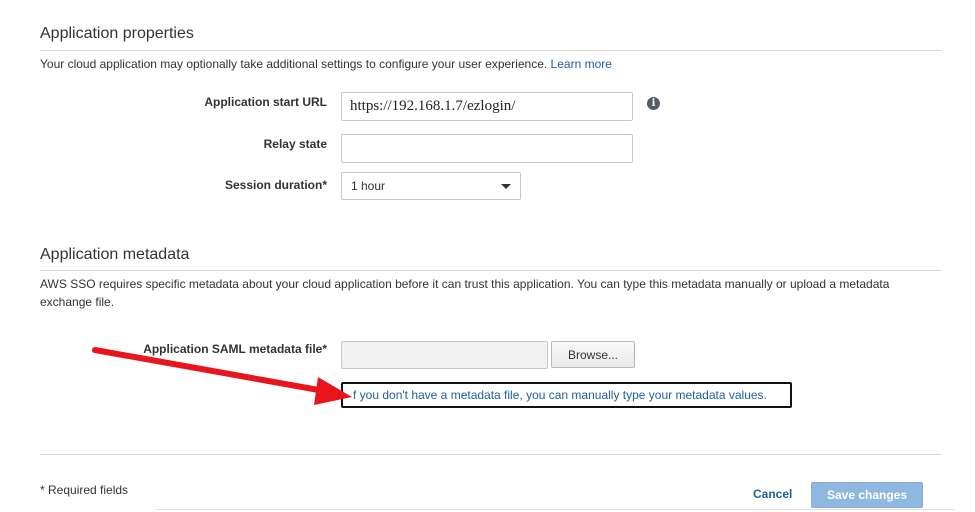 This screenshot has height=512, width=975. I want to click on relay-state-input, so click(487, 148).